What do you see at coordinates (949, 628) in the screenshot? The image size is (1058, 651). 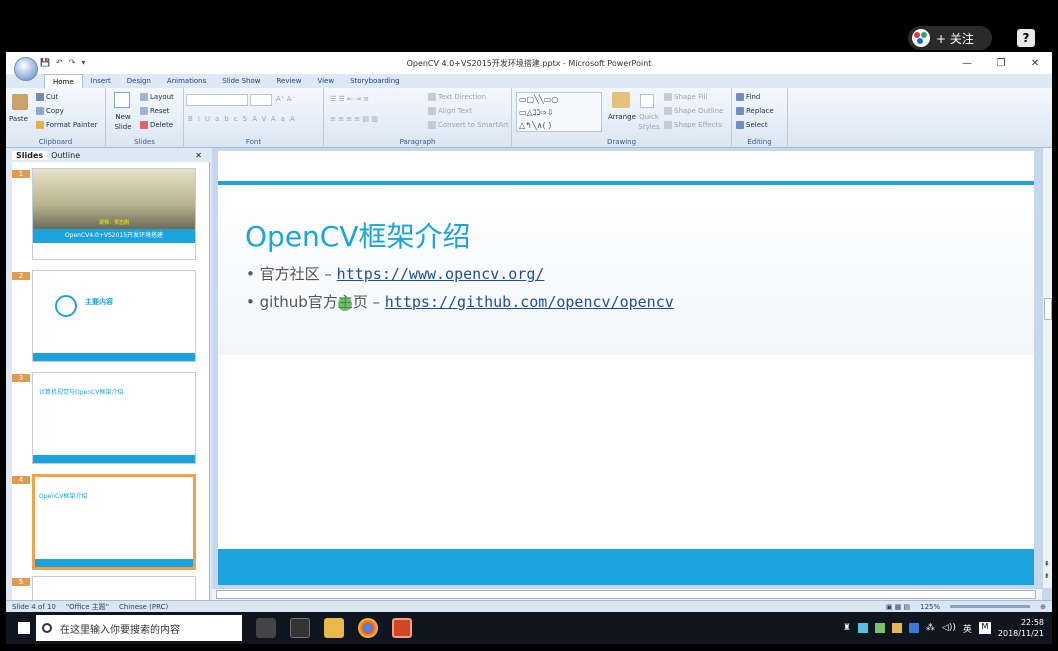 I see `volume-icon: ◁))` at bounding box center [949, 628].